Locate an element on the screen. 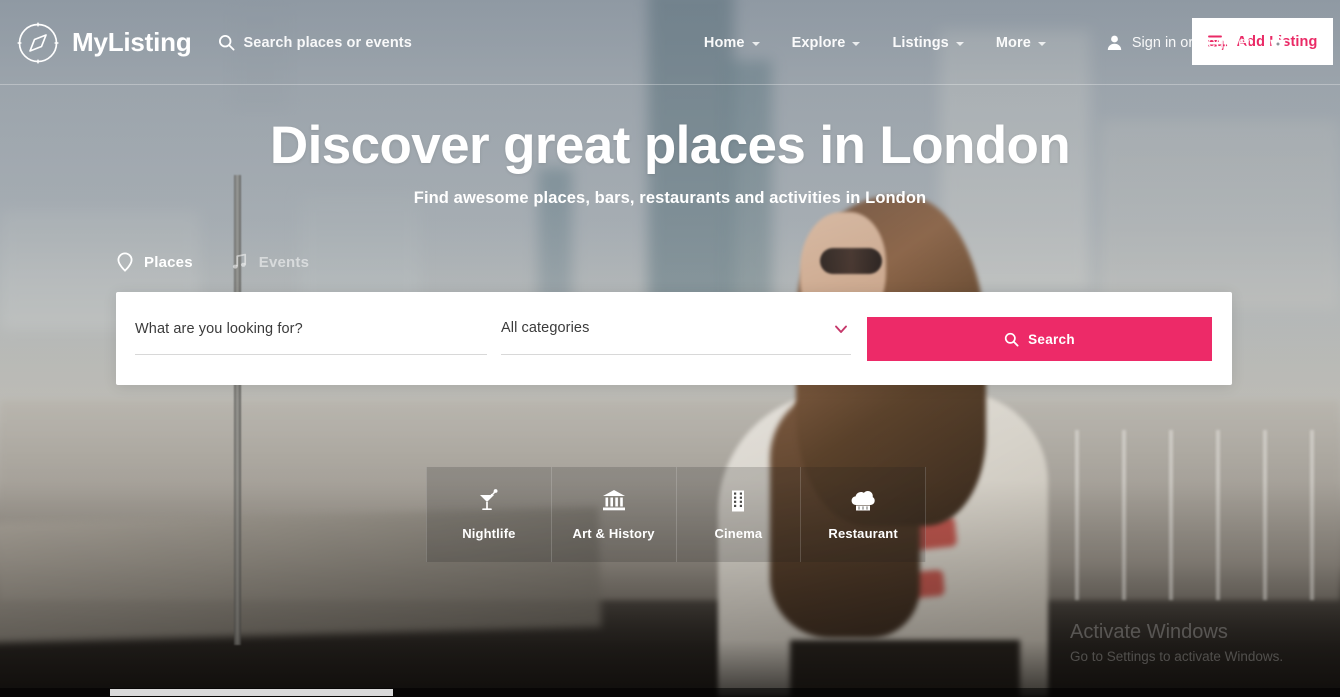  category-field-wrapper: All categories is located at coordinates (676, 337).